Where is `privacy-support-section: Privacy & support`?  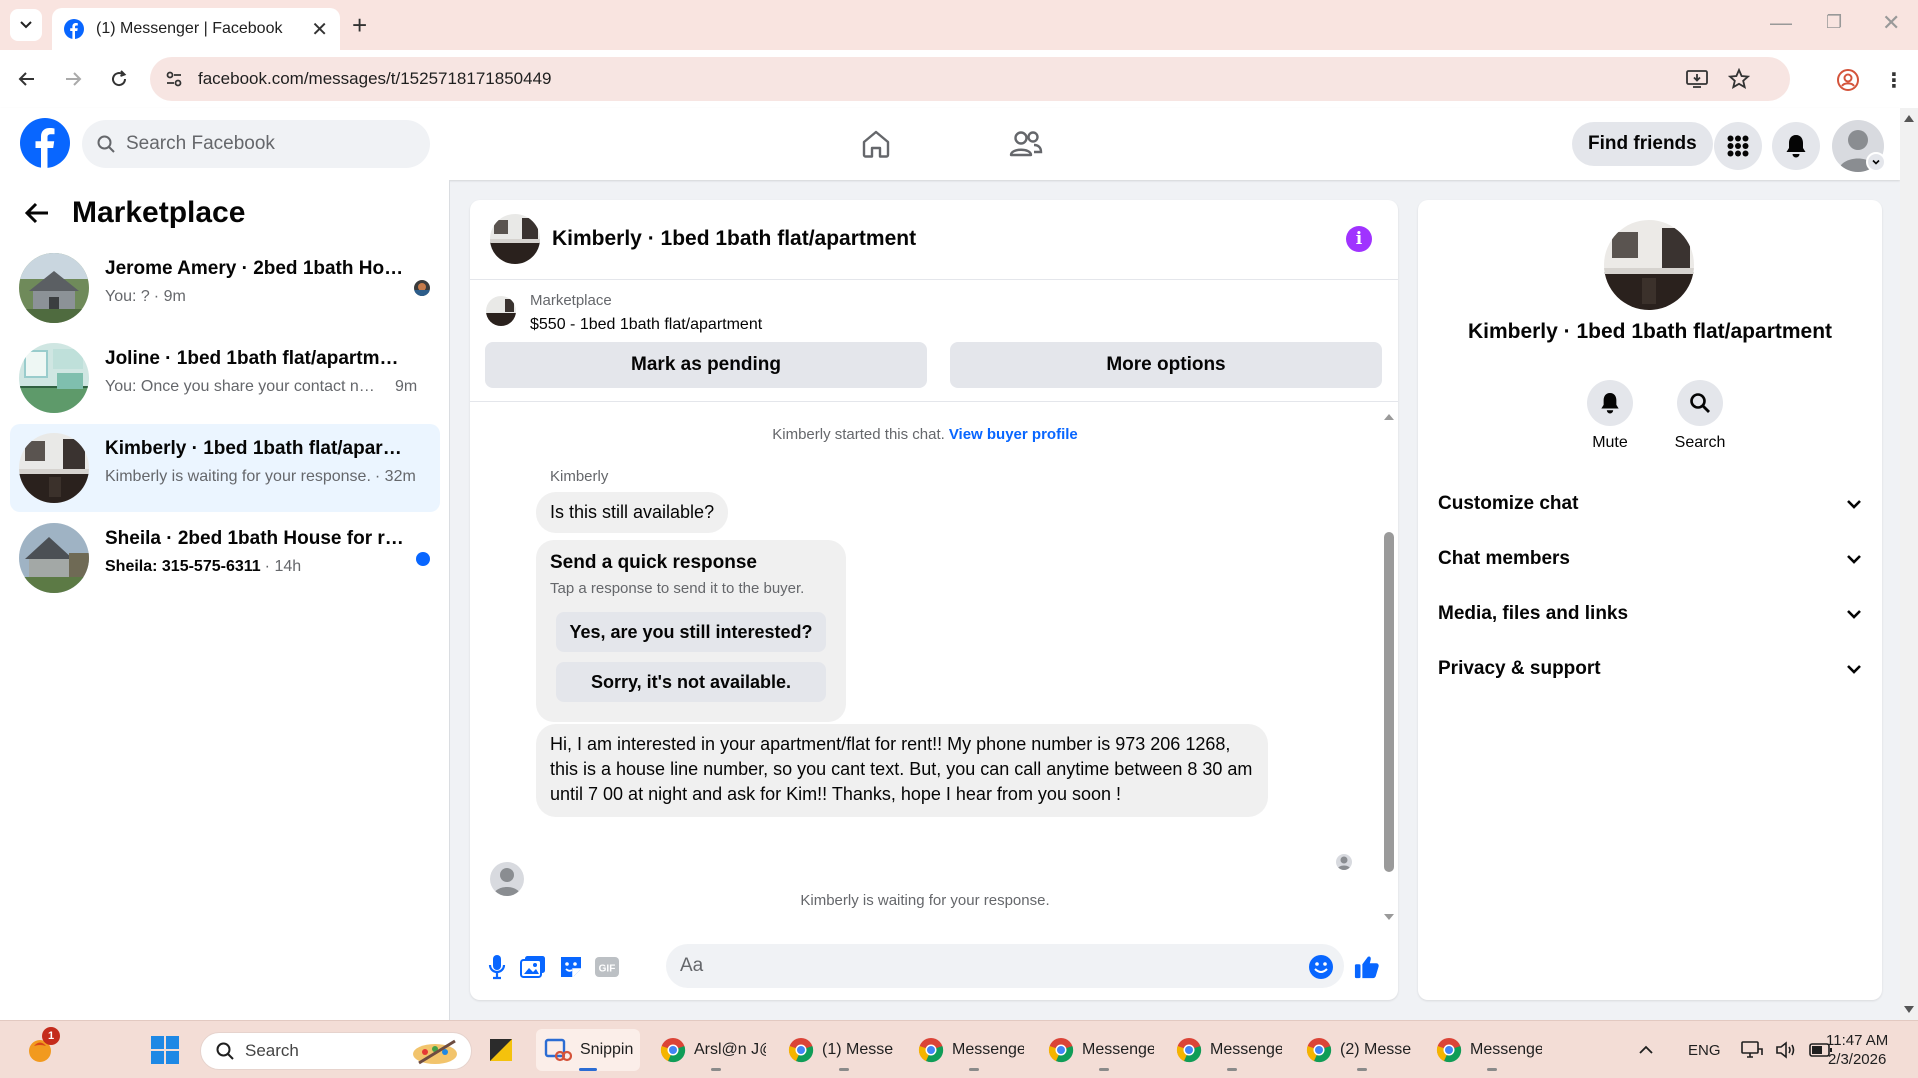
privacy-support-section: Privacy & support is located at coordinates (1650, 669).